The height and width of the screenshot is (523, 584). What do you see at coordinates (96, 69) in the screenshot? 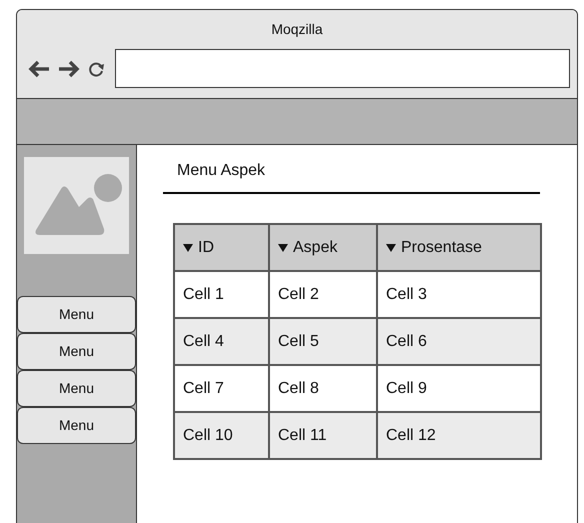
I see `reload-icon` at bounding box center [96, 69].